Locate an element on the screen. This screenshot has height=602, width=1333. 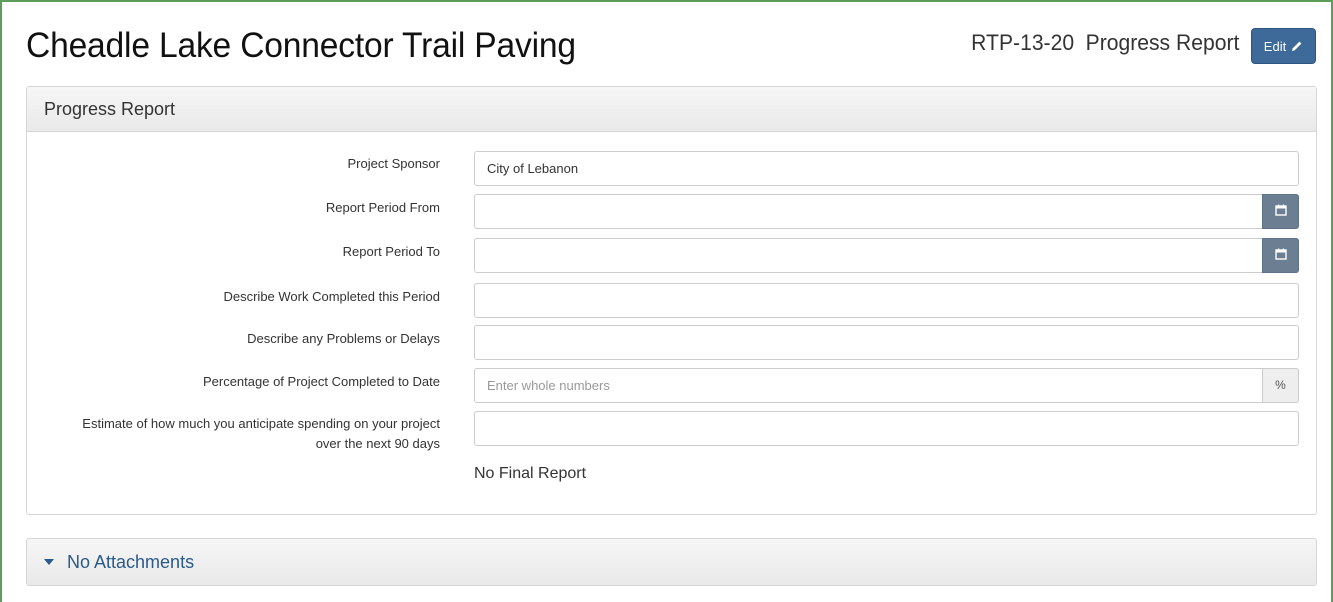
project-sponsor-input: City of Lebanon is located at coordinates (886, 168).